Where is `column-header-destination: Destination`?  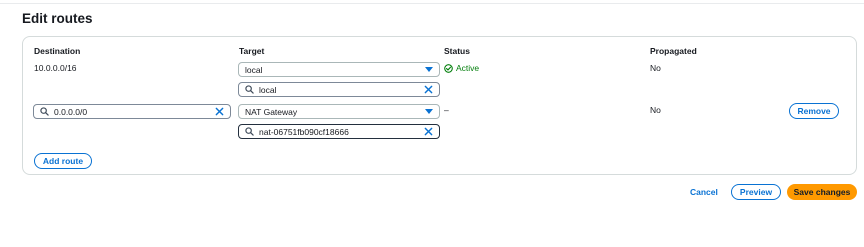 column-header-destination: Destination is located at coordinates (57, 51).